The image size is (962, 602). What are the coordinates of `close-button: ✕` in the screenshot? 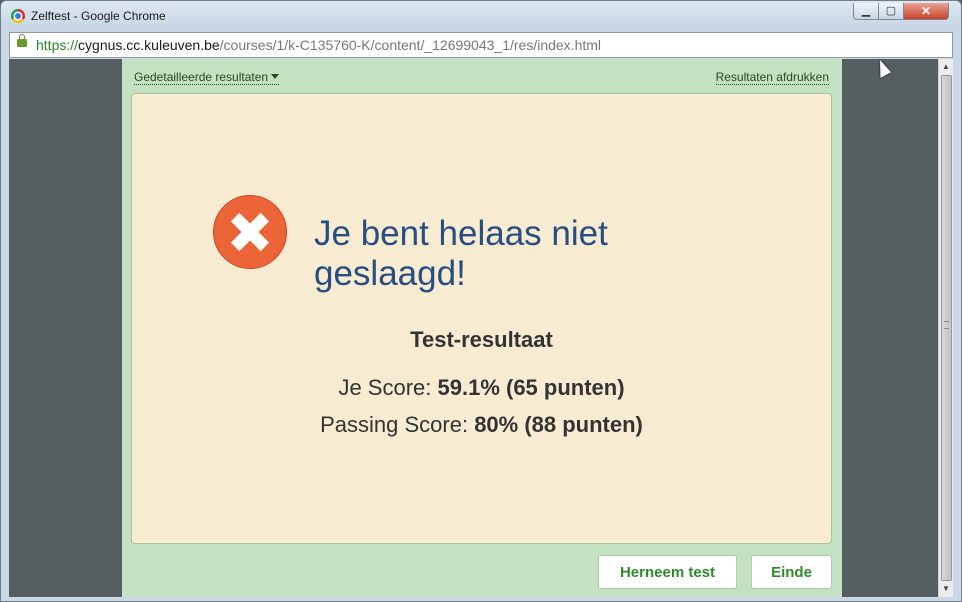 It's located at (926, 11).